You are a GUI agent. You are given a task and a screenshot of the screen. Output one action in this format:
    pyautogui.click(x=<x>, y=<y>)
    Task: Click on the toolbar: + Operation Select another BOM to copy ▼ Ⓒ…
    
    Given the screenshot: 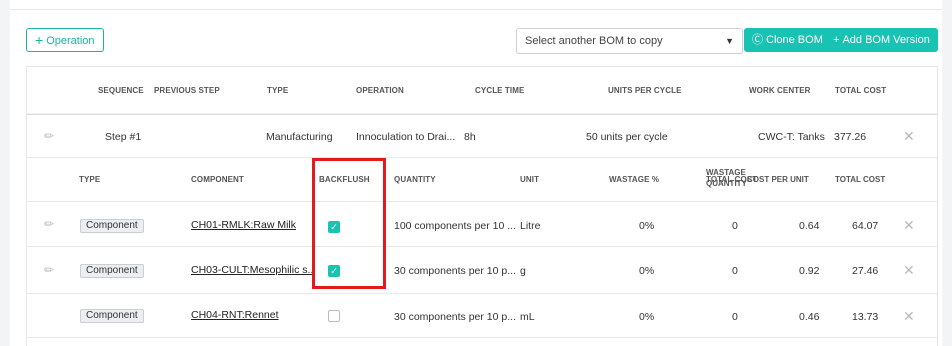 What is the action you would take?
    pyautogui.click(x=476, y=41)
    